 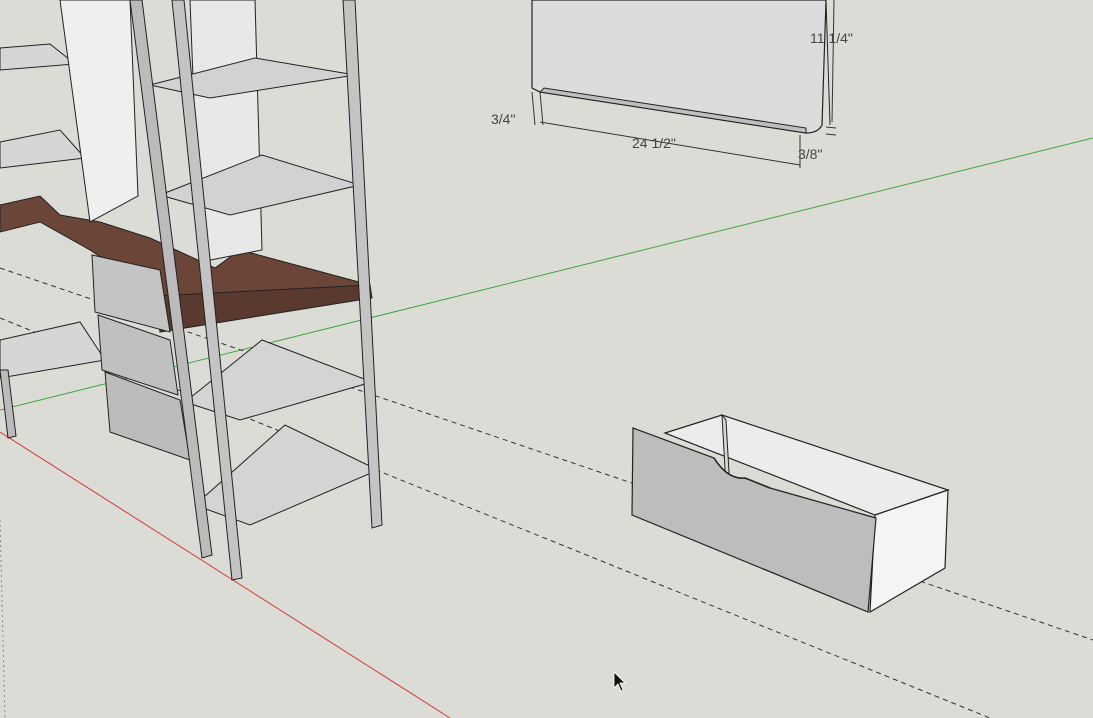 I want to click on dim-gap-tick, so click(x=831, y=127).